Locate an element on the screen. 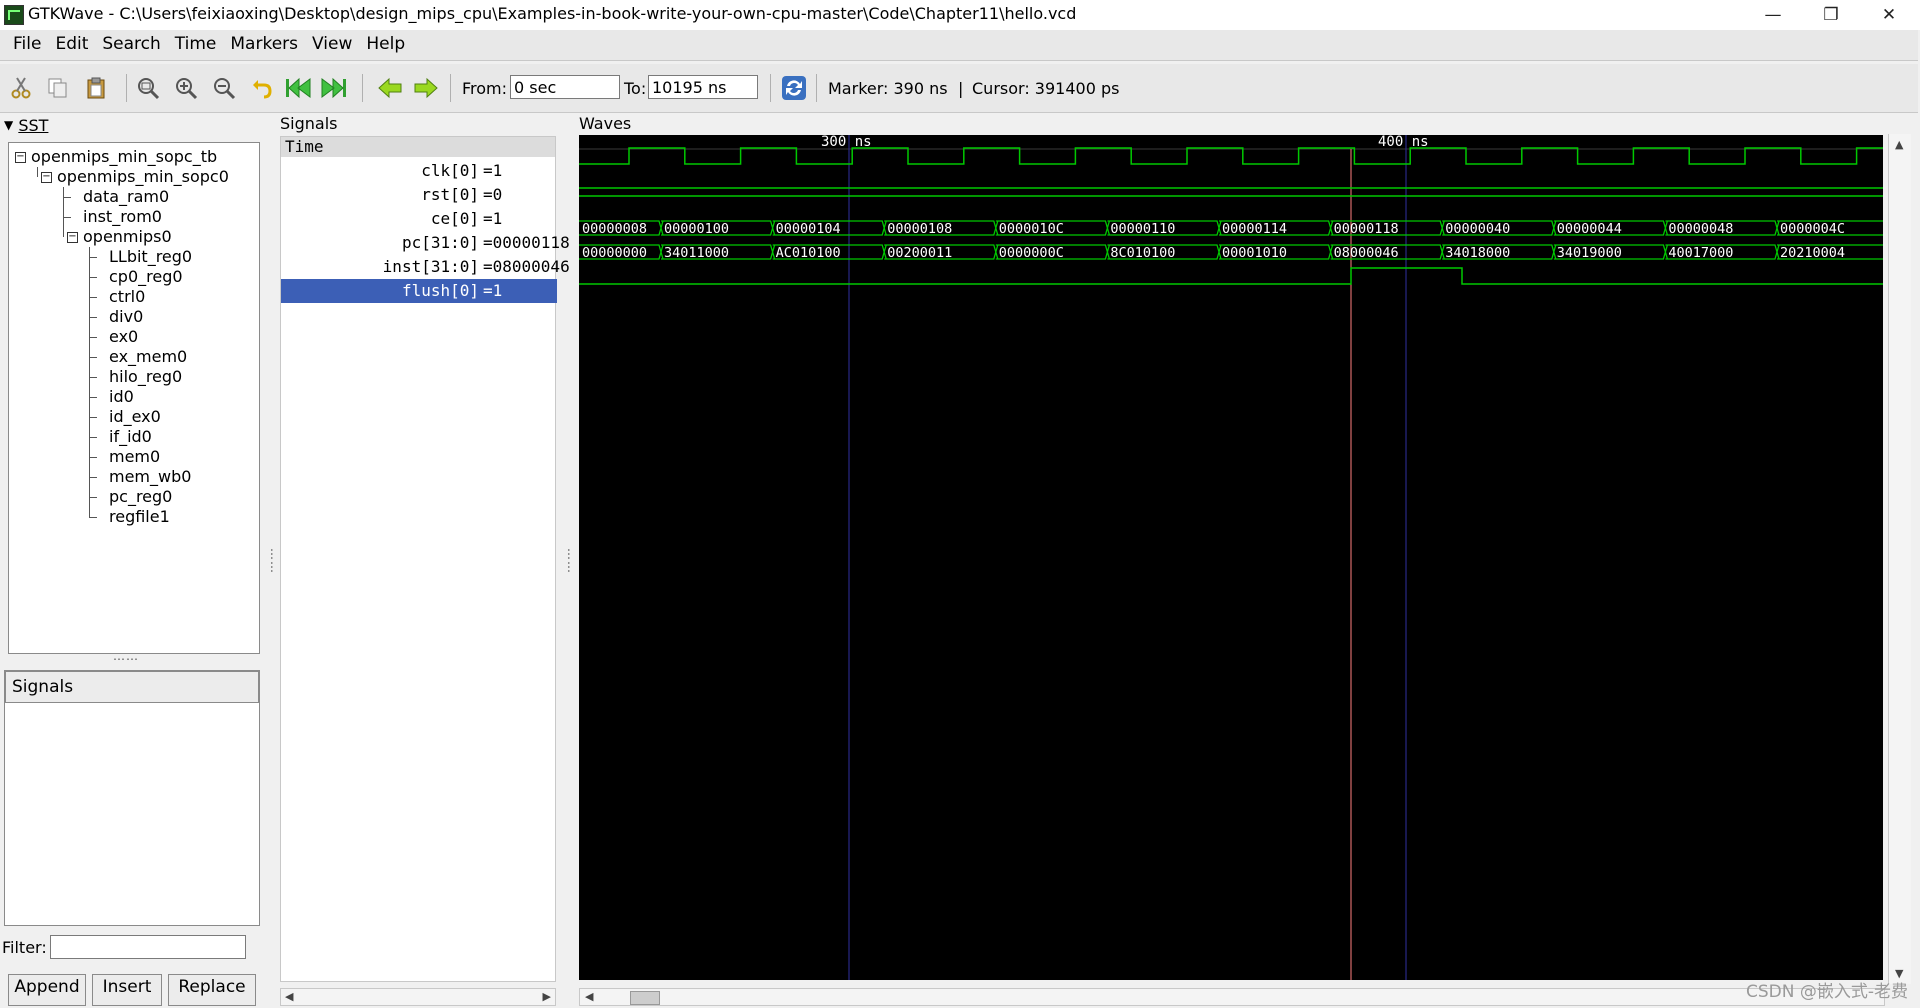 The height and width of the screenshot is (1008, 1920). right-arrow-icon is located at coordinates (426, 88).